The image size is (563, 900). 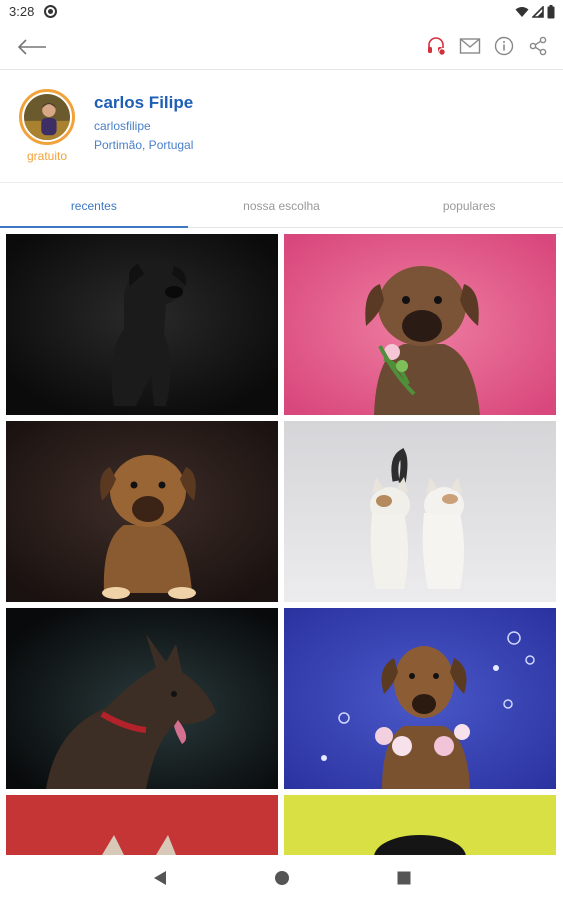 I want to click on photo-fluffy-puppy, so click(x=142, y=511).